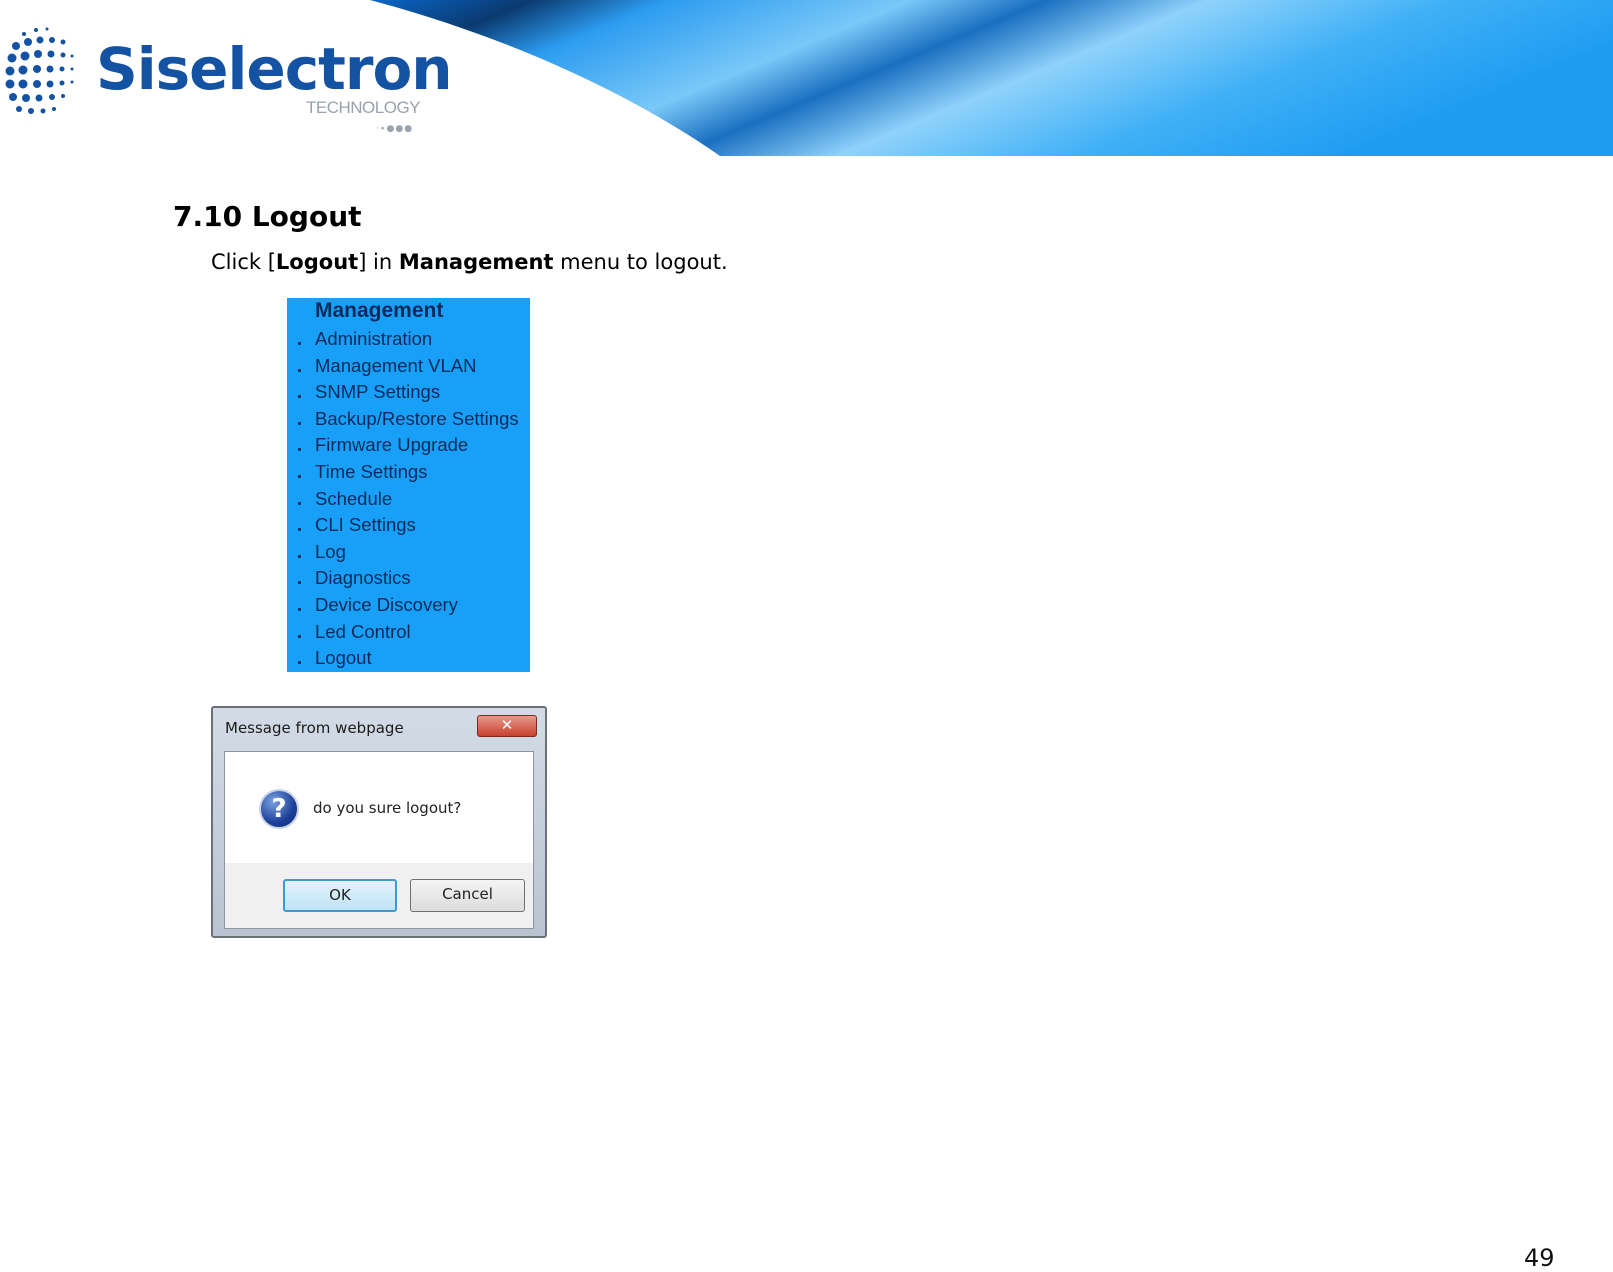 The image size is (1613, 1272). What do you see at coordinates (476, 262) in the screenshot?
I see `instruction-management: Management` at bounding box center [476, 262].